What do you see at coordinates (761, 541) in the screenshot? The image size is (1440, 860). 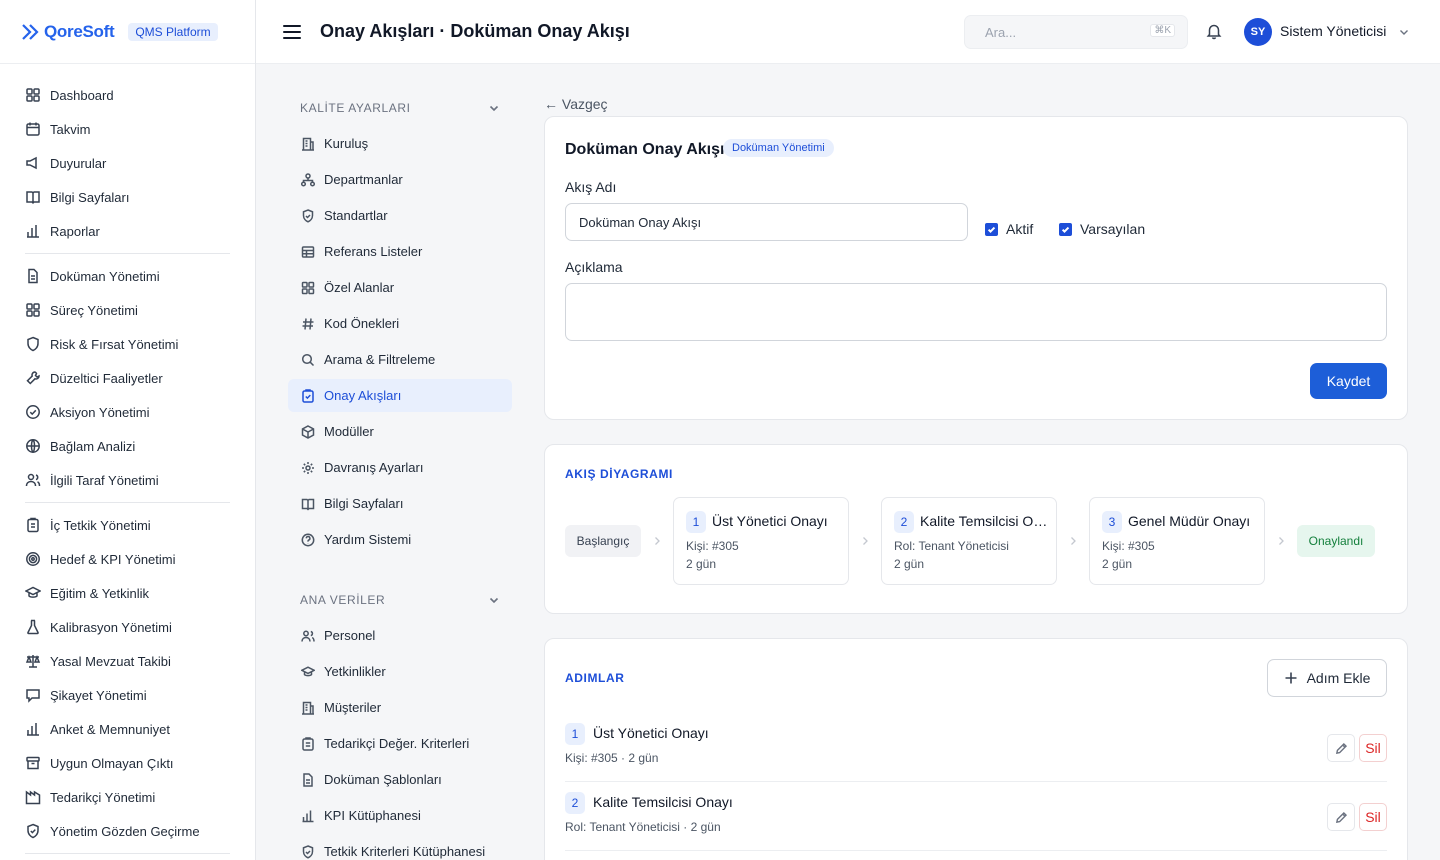 I see `flow-step-node: 1 Üst Yönetici Onayı Kişi: #305 2 gün` at bounding box center [761, 541].